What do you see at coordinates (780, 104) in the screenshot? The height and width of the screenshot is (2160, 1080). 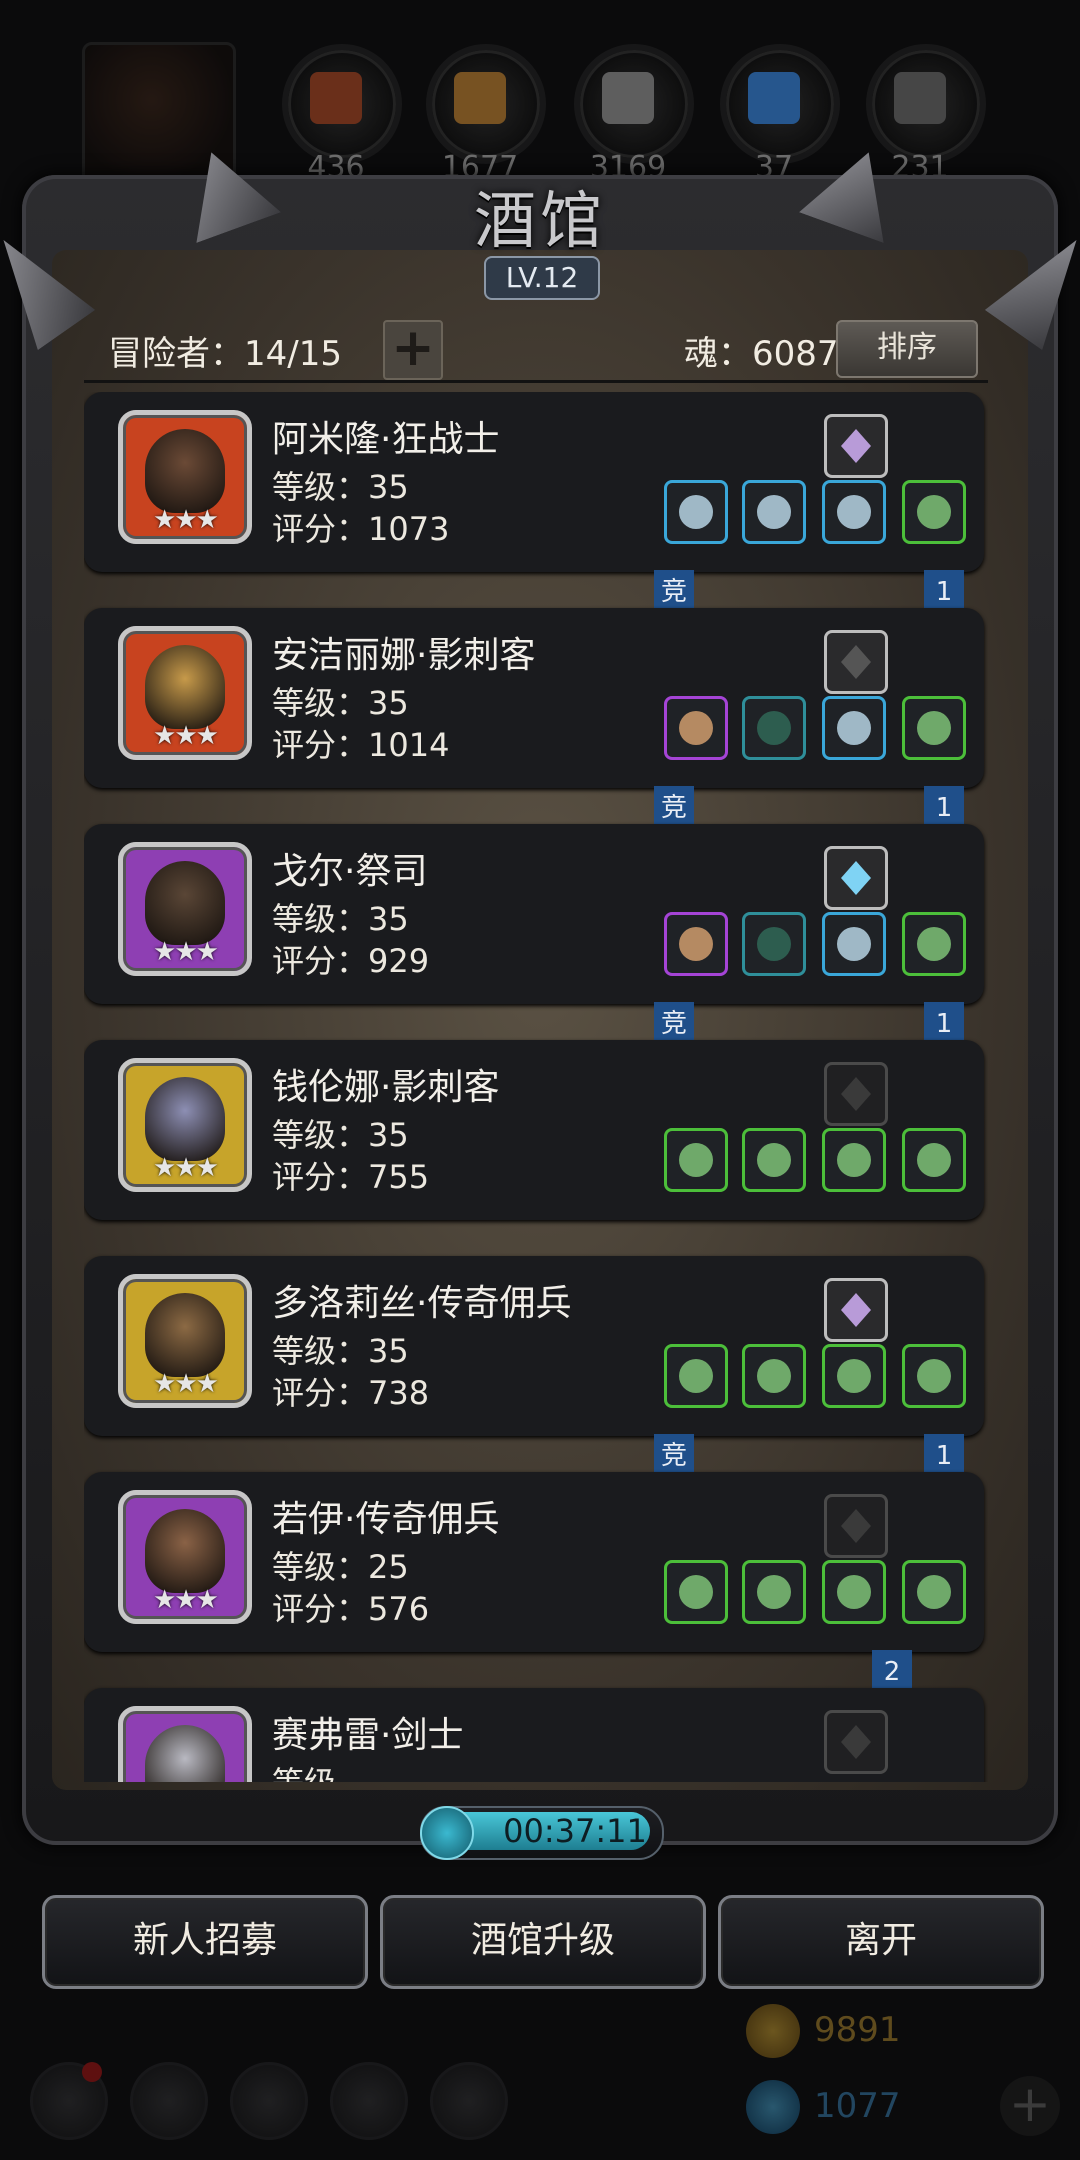 I see `crystal-resource` at bounding box center [780, 104].